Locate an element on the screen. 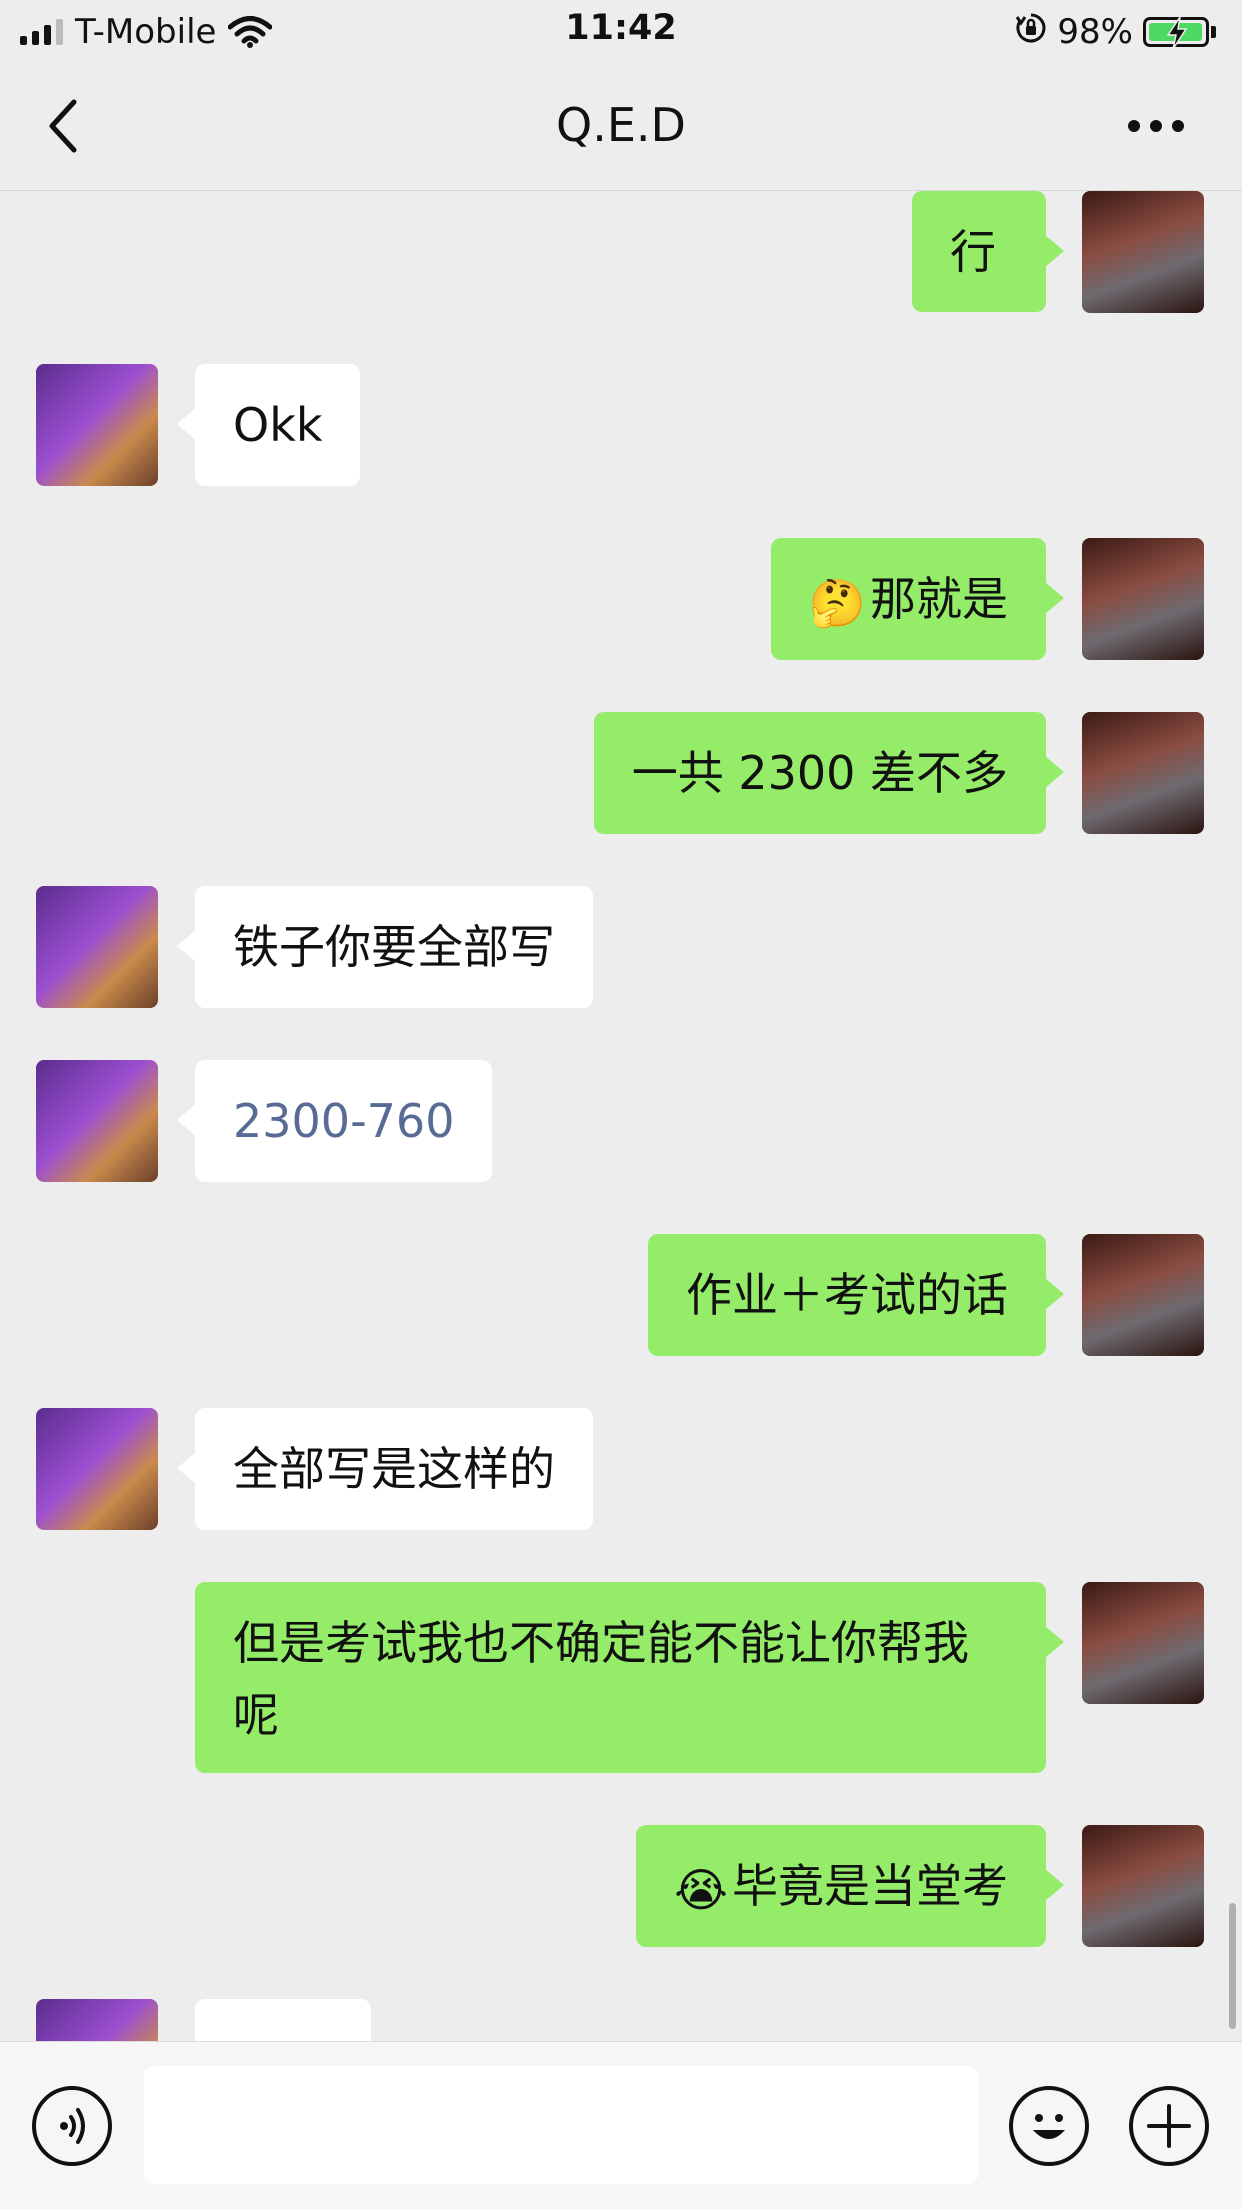 This screenshot has height=2209, width=1242. voice-button is located at coordinates (72, 2126).